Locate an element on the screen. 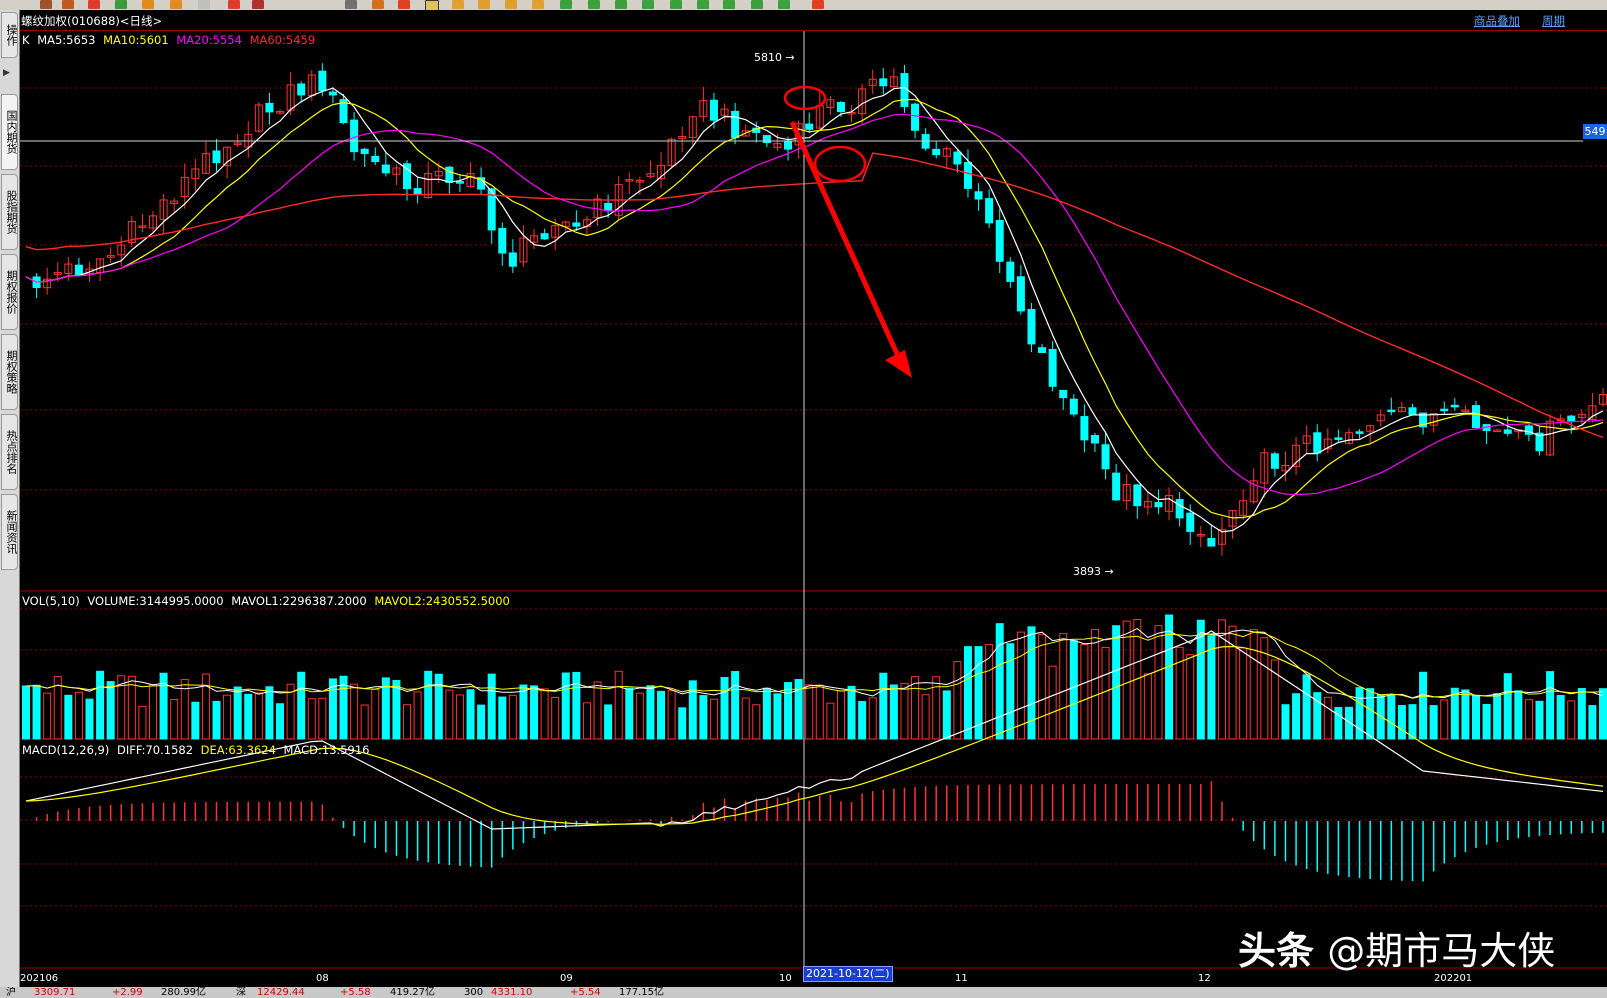 This screenshot has height=998, width=1607. crosshair-price-tag: 549 is located at coordinates (1595, 131).